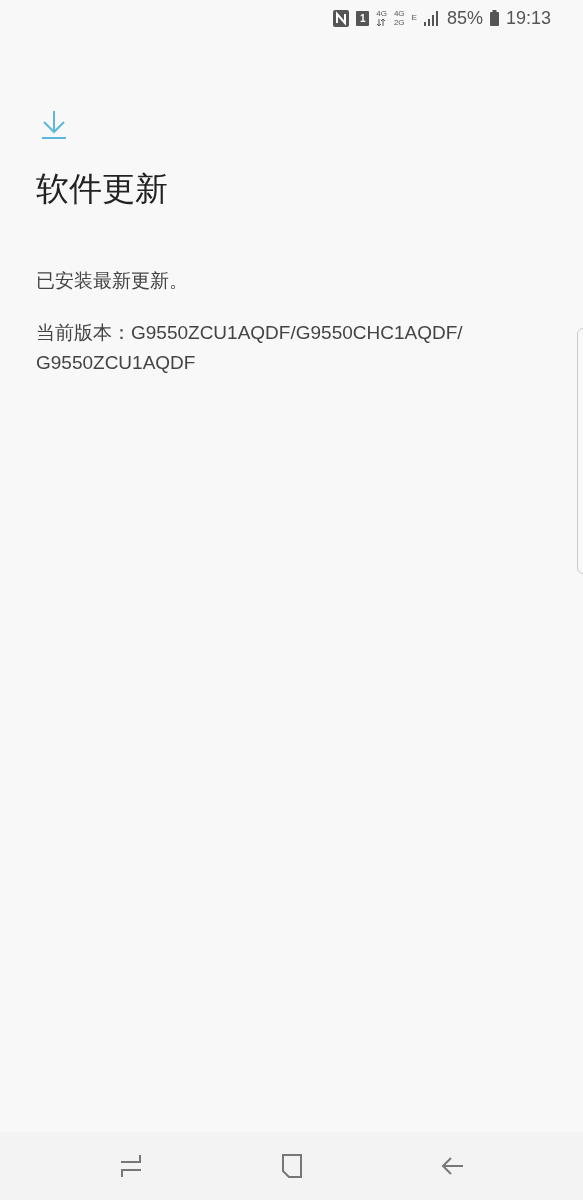 Image resolution: width=583 pixels, height=1200 pixels. Describe the element at coordinates (341, 18) in the screenshot. I see `nfc-icon` at that location.